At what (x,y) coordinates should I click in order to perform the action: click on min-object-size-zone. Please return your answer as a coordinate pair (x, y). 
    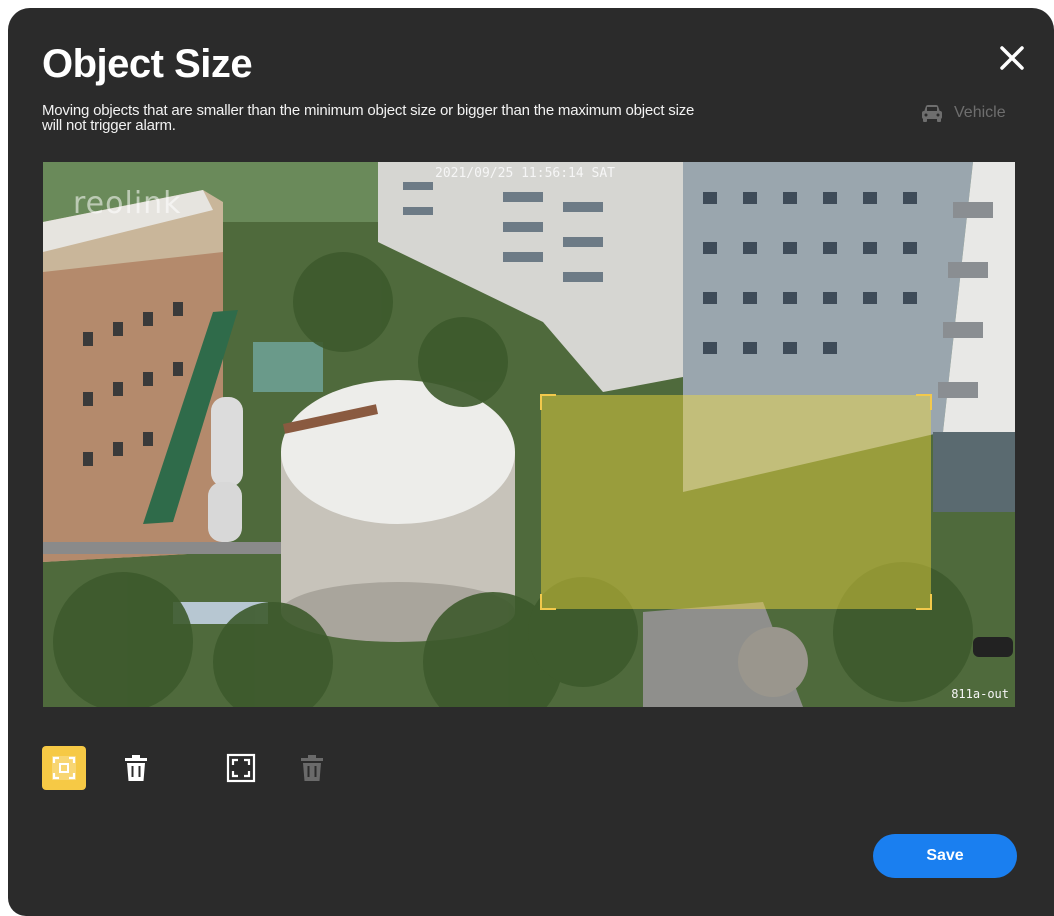
    Looking at the image, I should click on (736, 502).